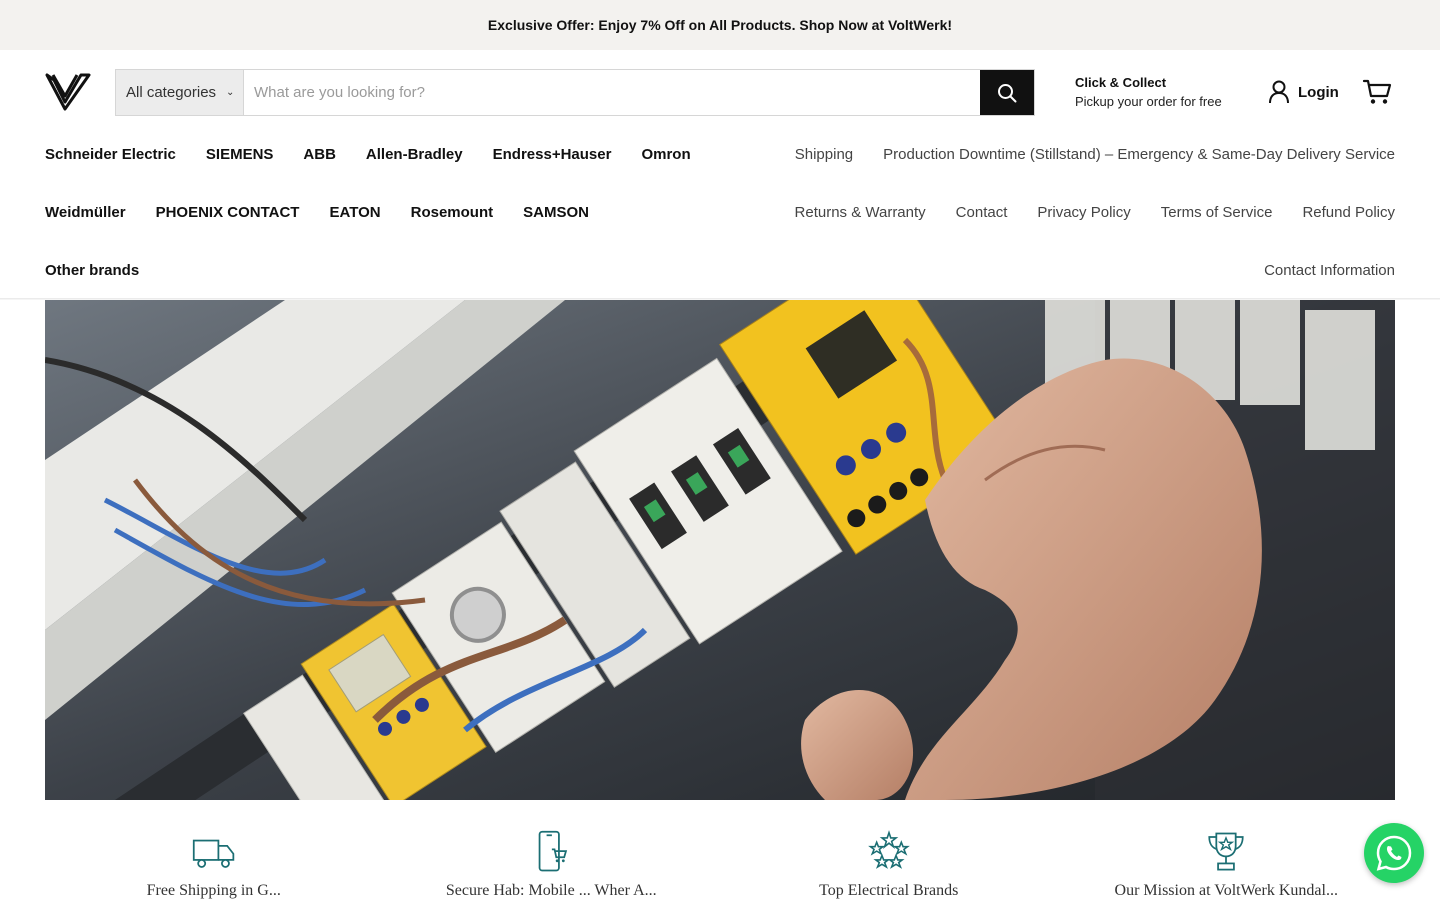 This screenshot has width=1440, height=900. I want to click on feature-label: Top Electrical Brands, so click(889, 890).